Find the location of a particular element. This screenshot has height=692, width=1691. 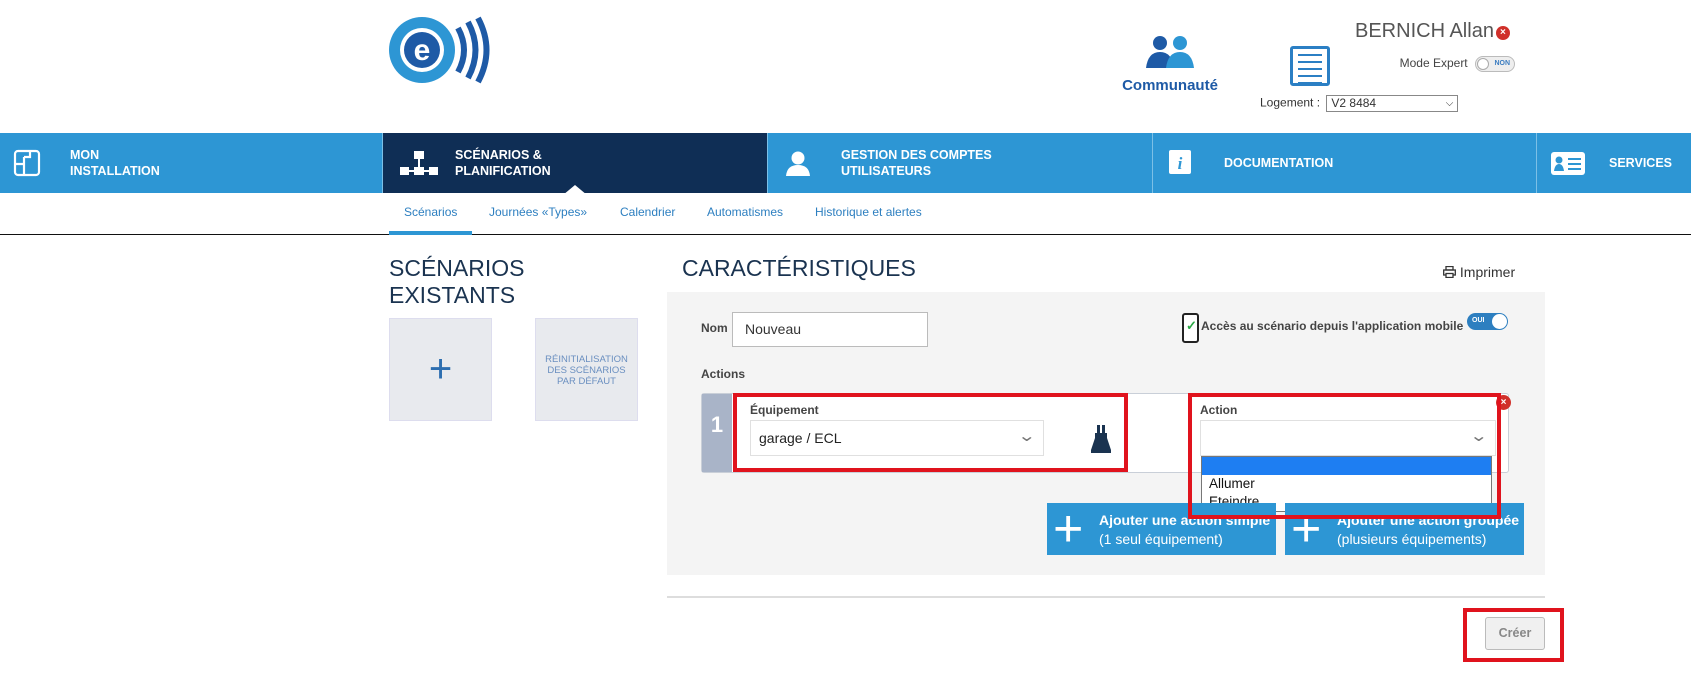

reset-line: RÉINITIALISATION is located at coordinates (586, 359).